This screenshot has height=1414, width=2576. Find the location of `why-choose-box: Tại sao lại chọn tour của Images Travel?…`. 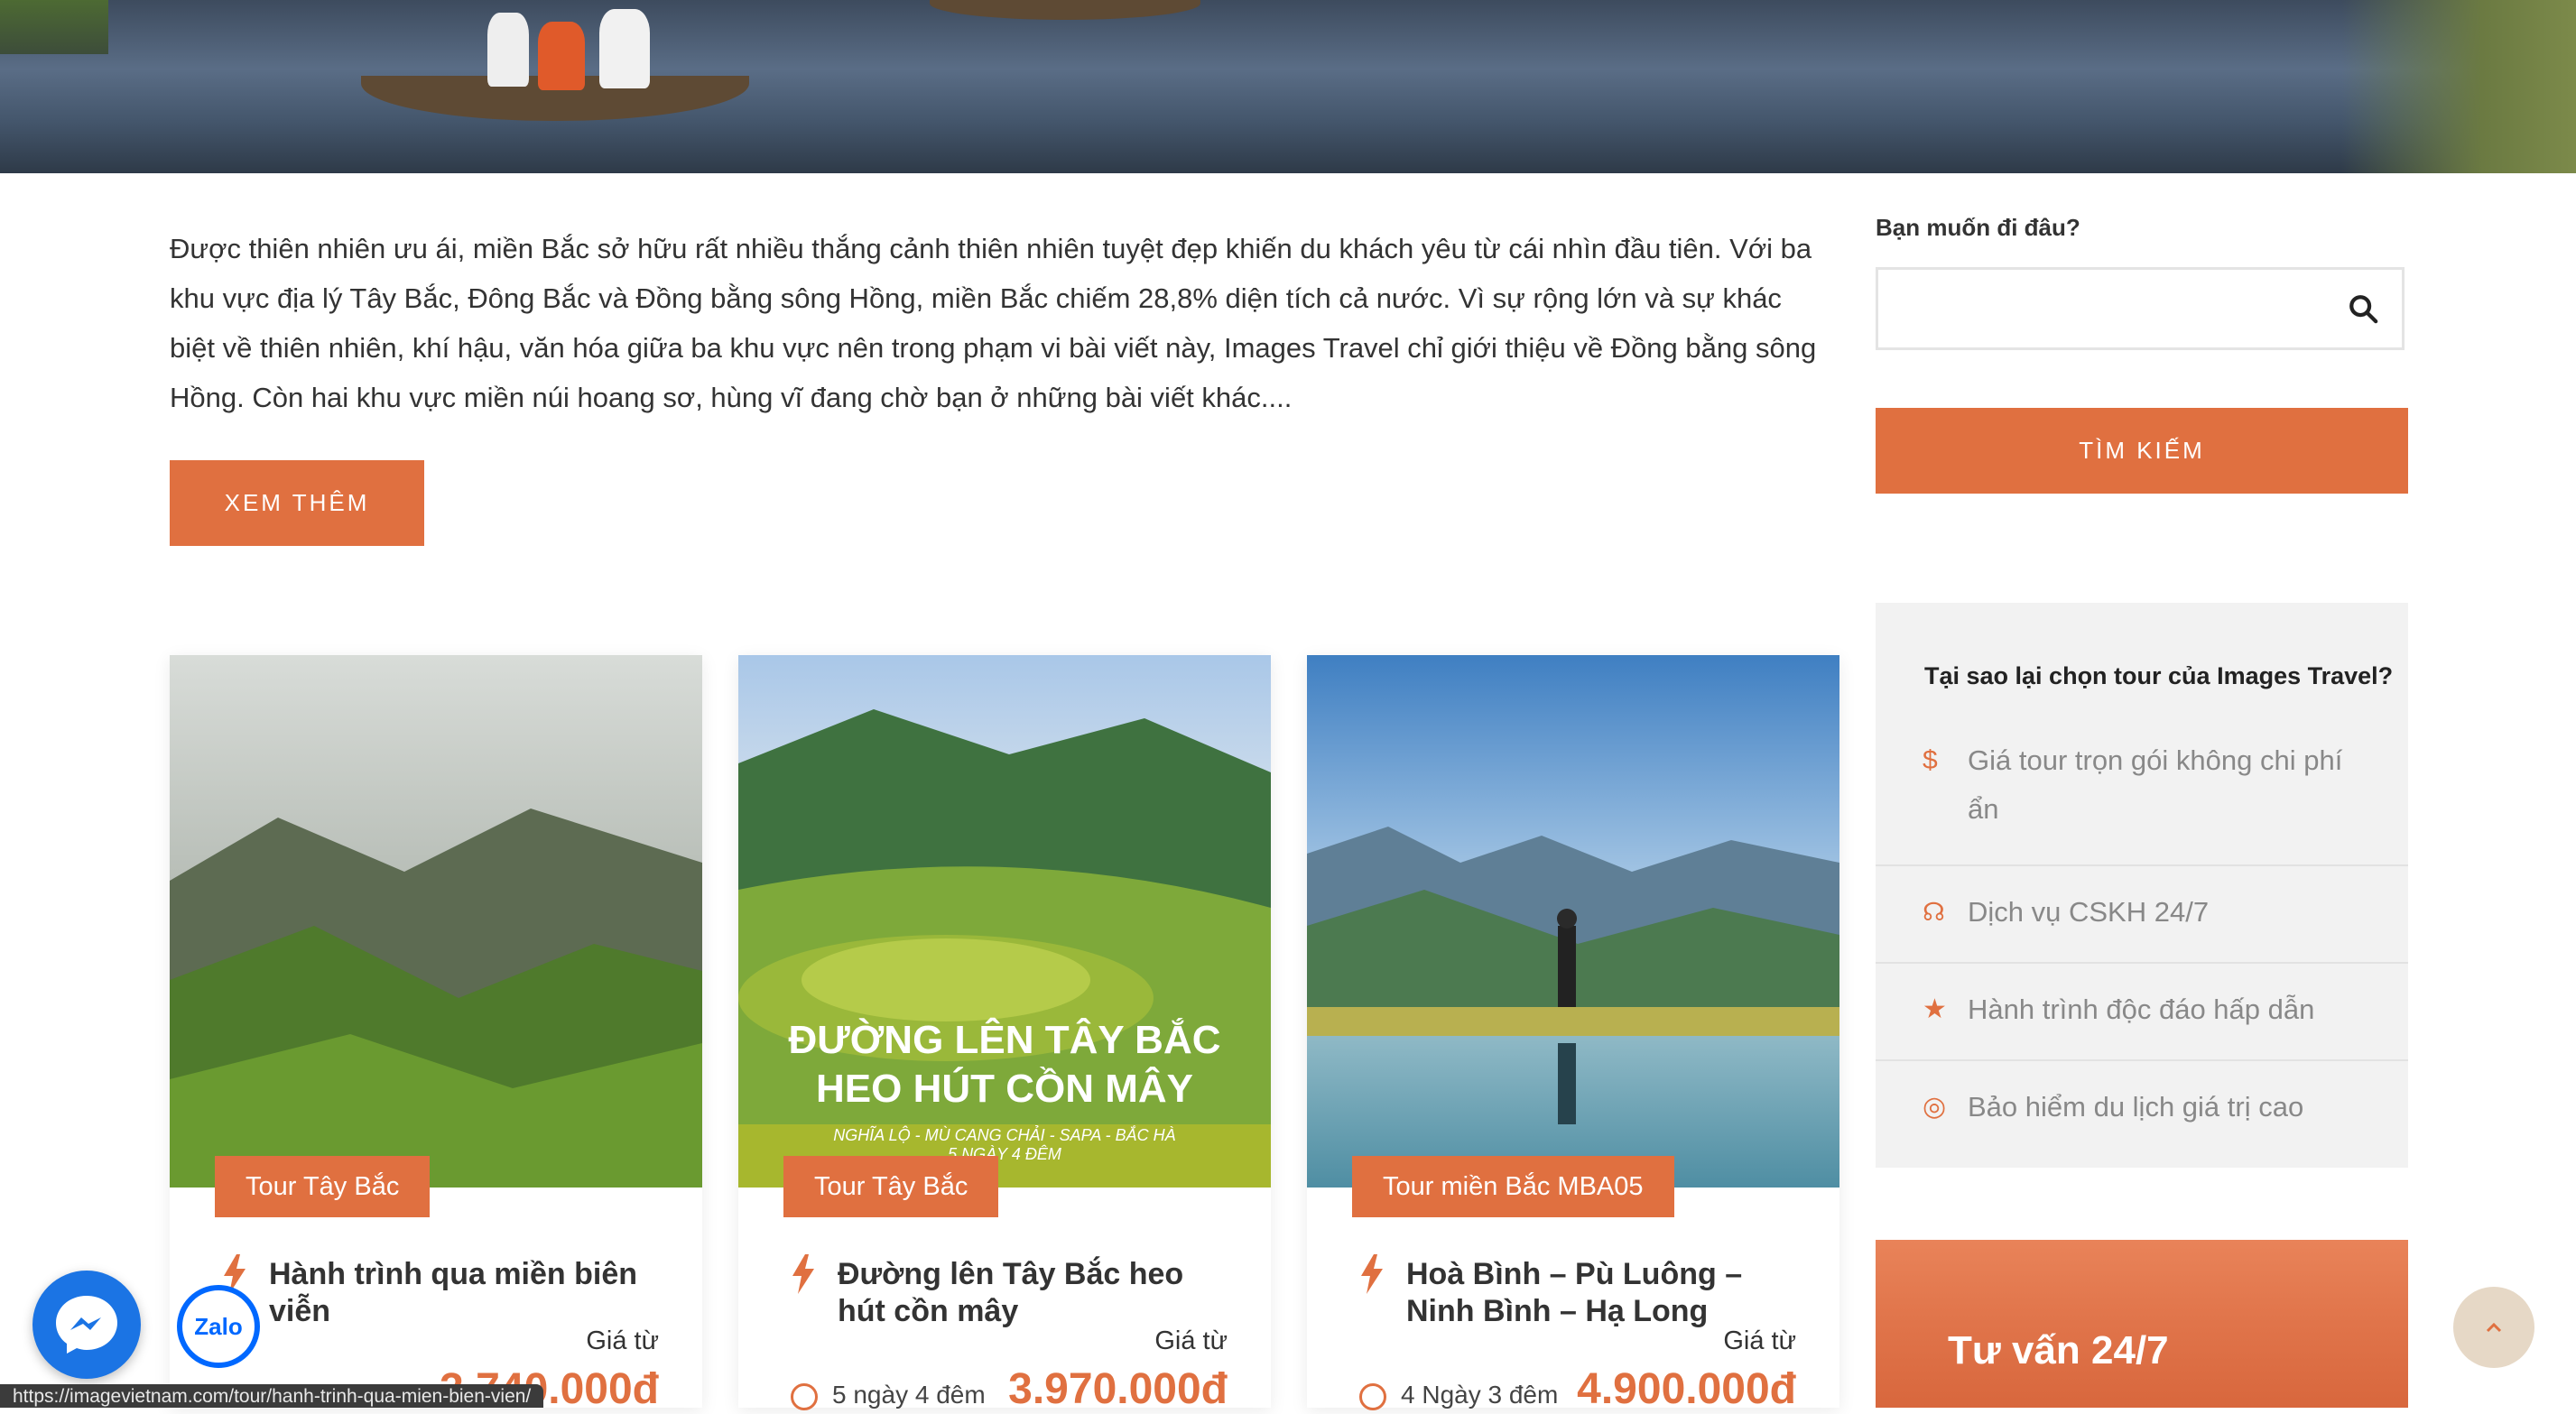

why-choose-box: Tại sao lại chọn tour của Images Travel?… is located at coordinates (2142, 885).